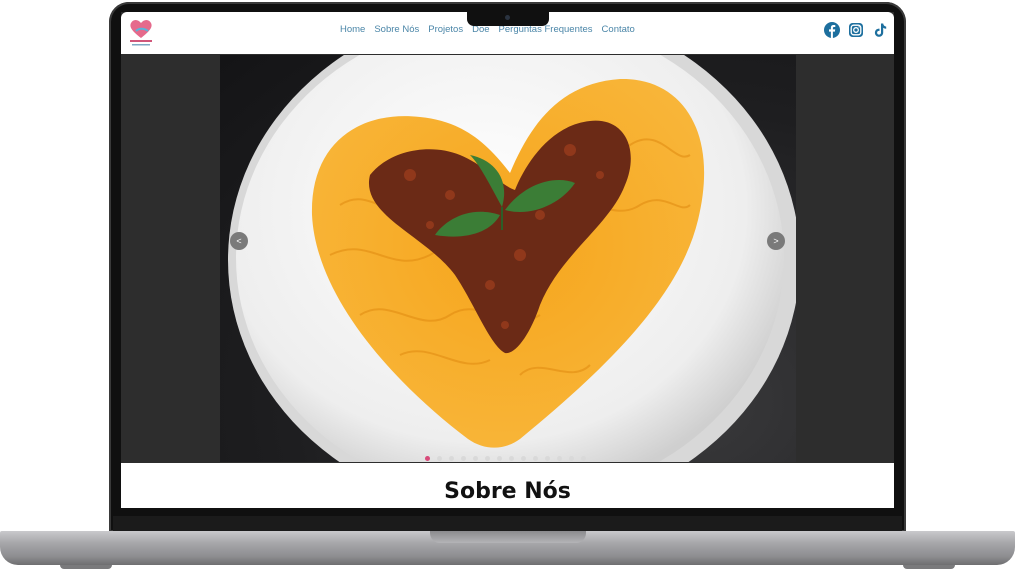  I want to click on section-title: Sobre Nós, so click(507, 491).